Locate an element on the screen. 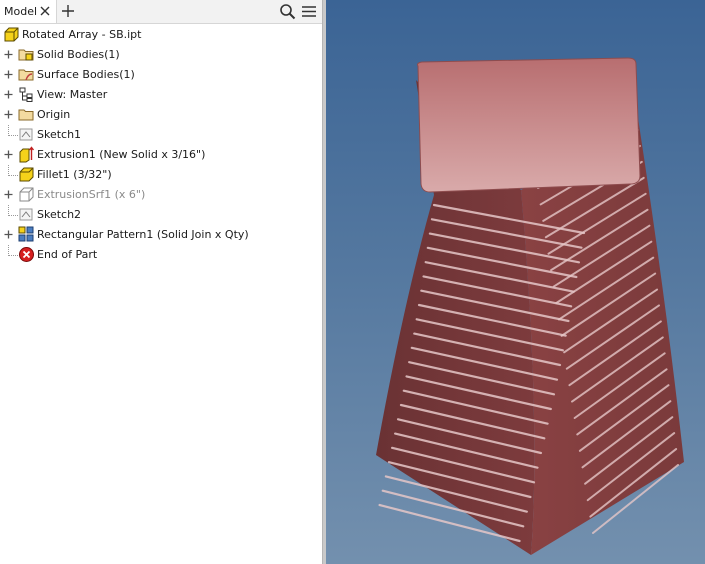 The width and height of the screenshot is (705, 564). close-icon is located at coordinates (45, 11).